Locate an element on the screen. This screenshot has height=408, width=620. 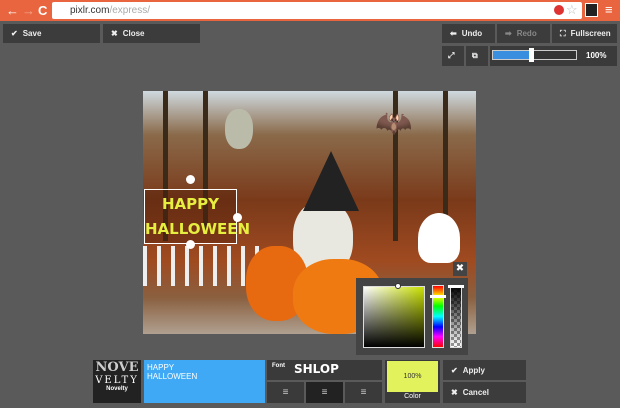
font-select: Font SHLOP is located at coordinates (324, 370).